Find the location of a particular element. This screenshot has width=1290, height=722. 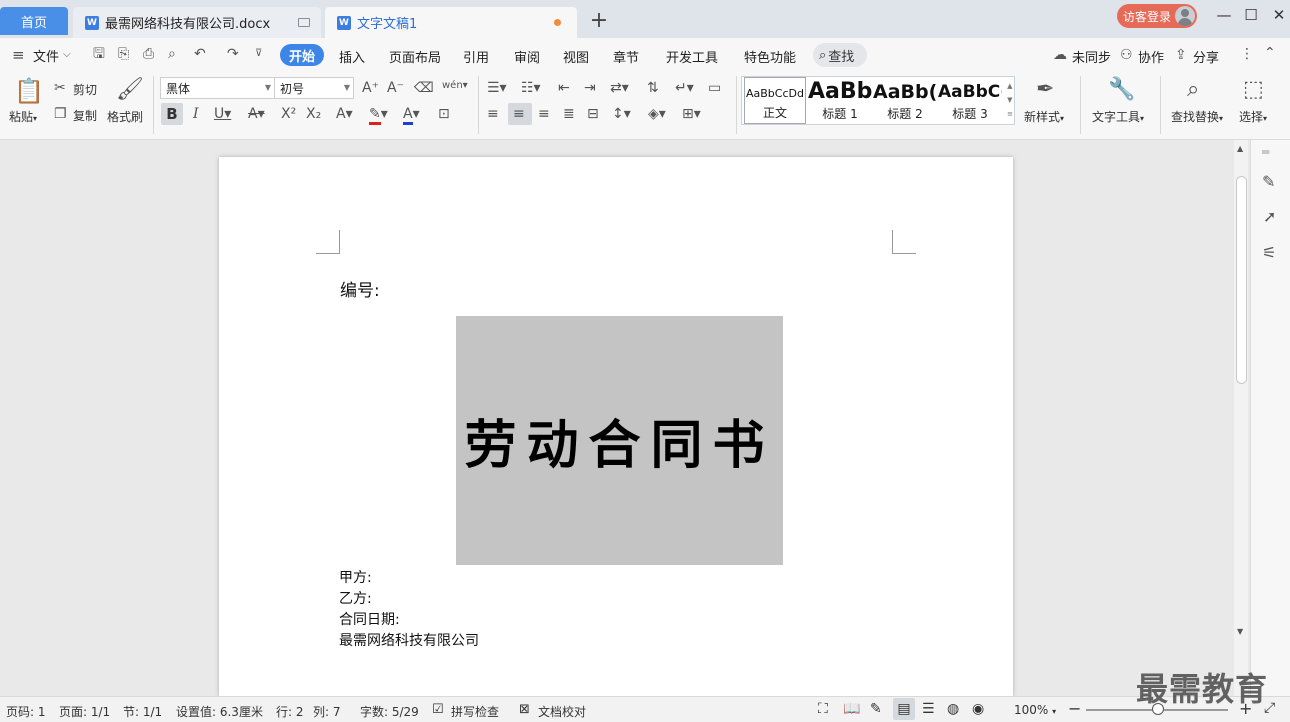

menu-file: 文件 is located at coordinates (46, 55).